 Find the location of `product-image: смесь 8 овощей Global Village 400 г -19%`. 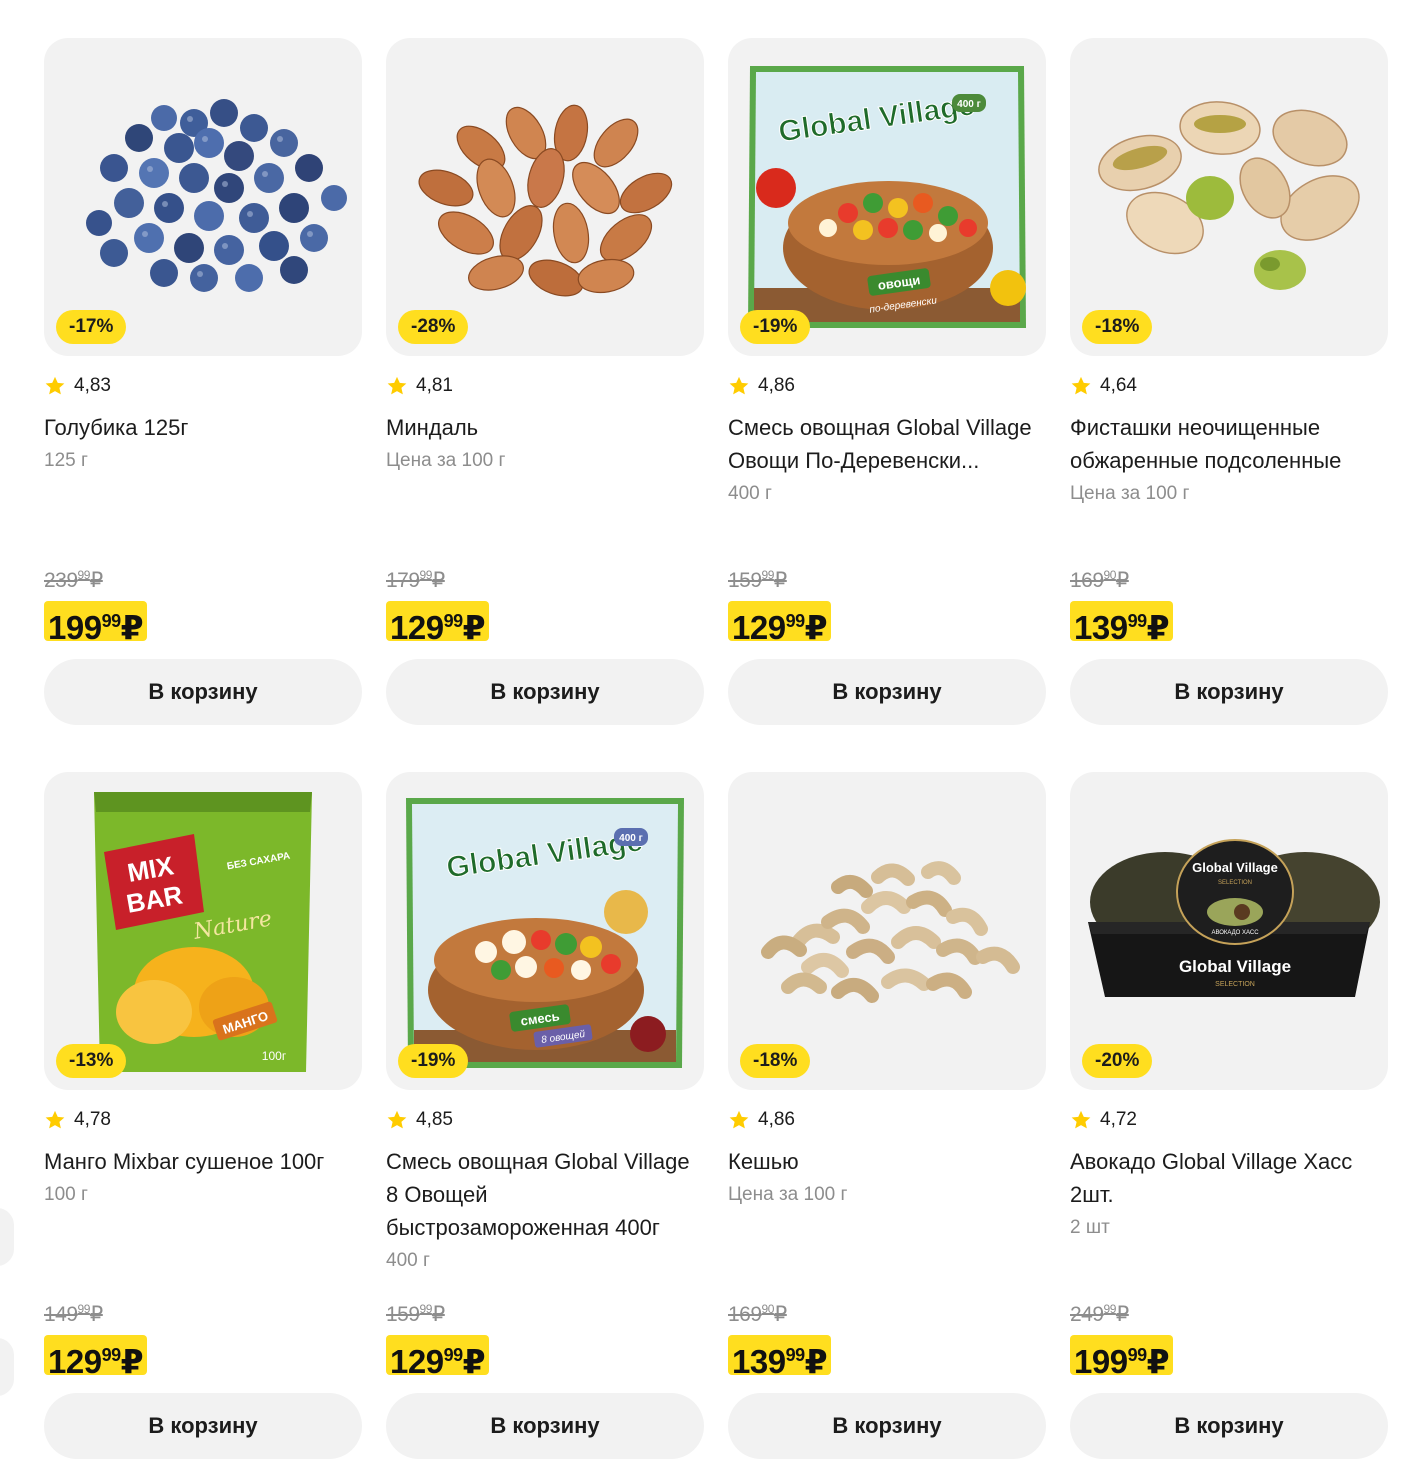

product-image: смесь 8 овощей Global Village 400 г -19% is located at coordinates (545, 931).